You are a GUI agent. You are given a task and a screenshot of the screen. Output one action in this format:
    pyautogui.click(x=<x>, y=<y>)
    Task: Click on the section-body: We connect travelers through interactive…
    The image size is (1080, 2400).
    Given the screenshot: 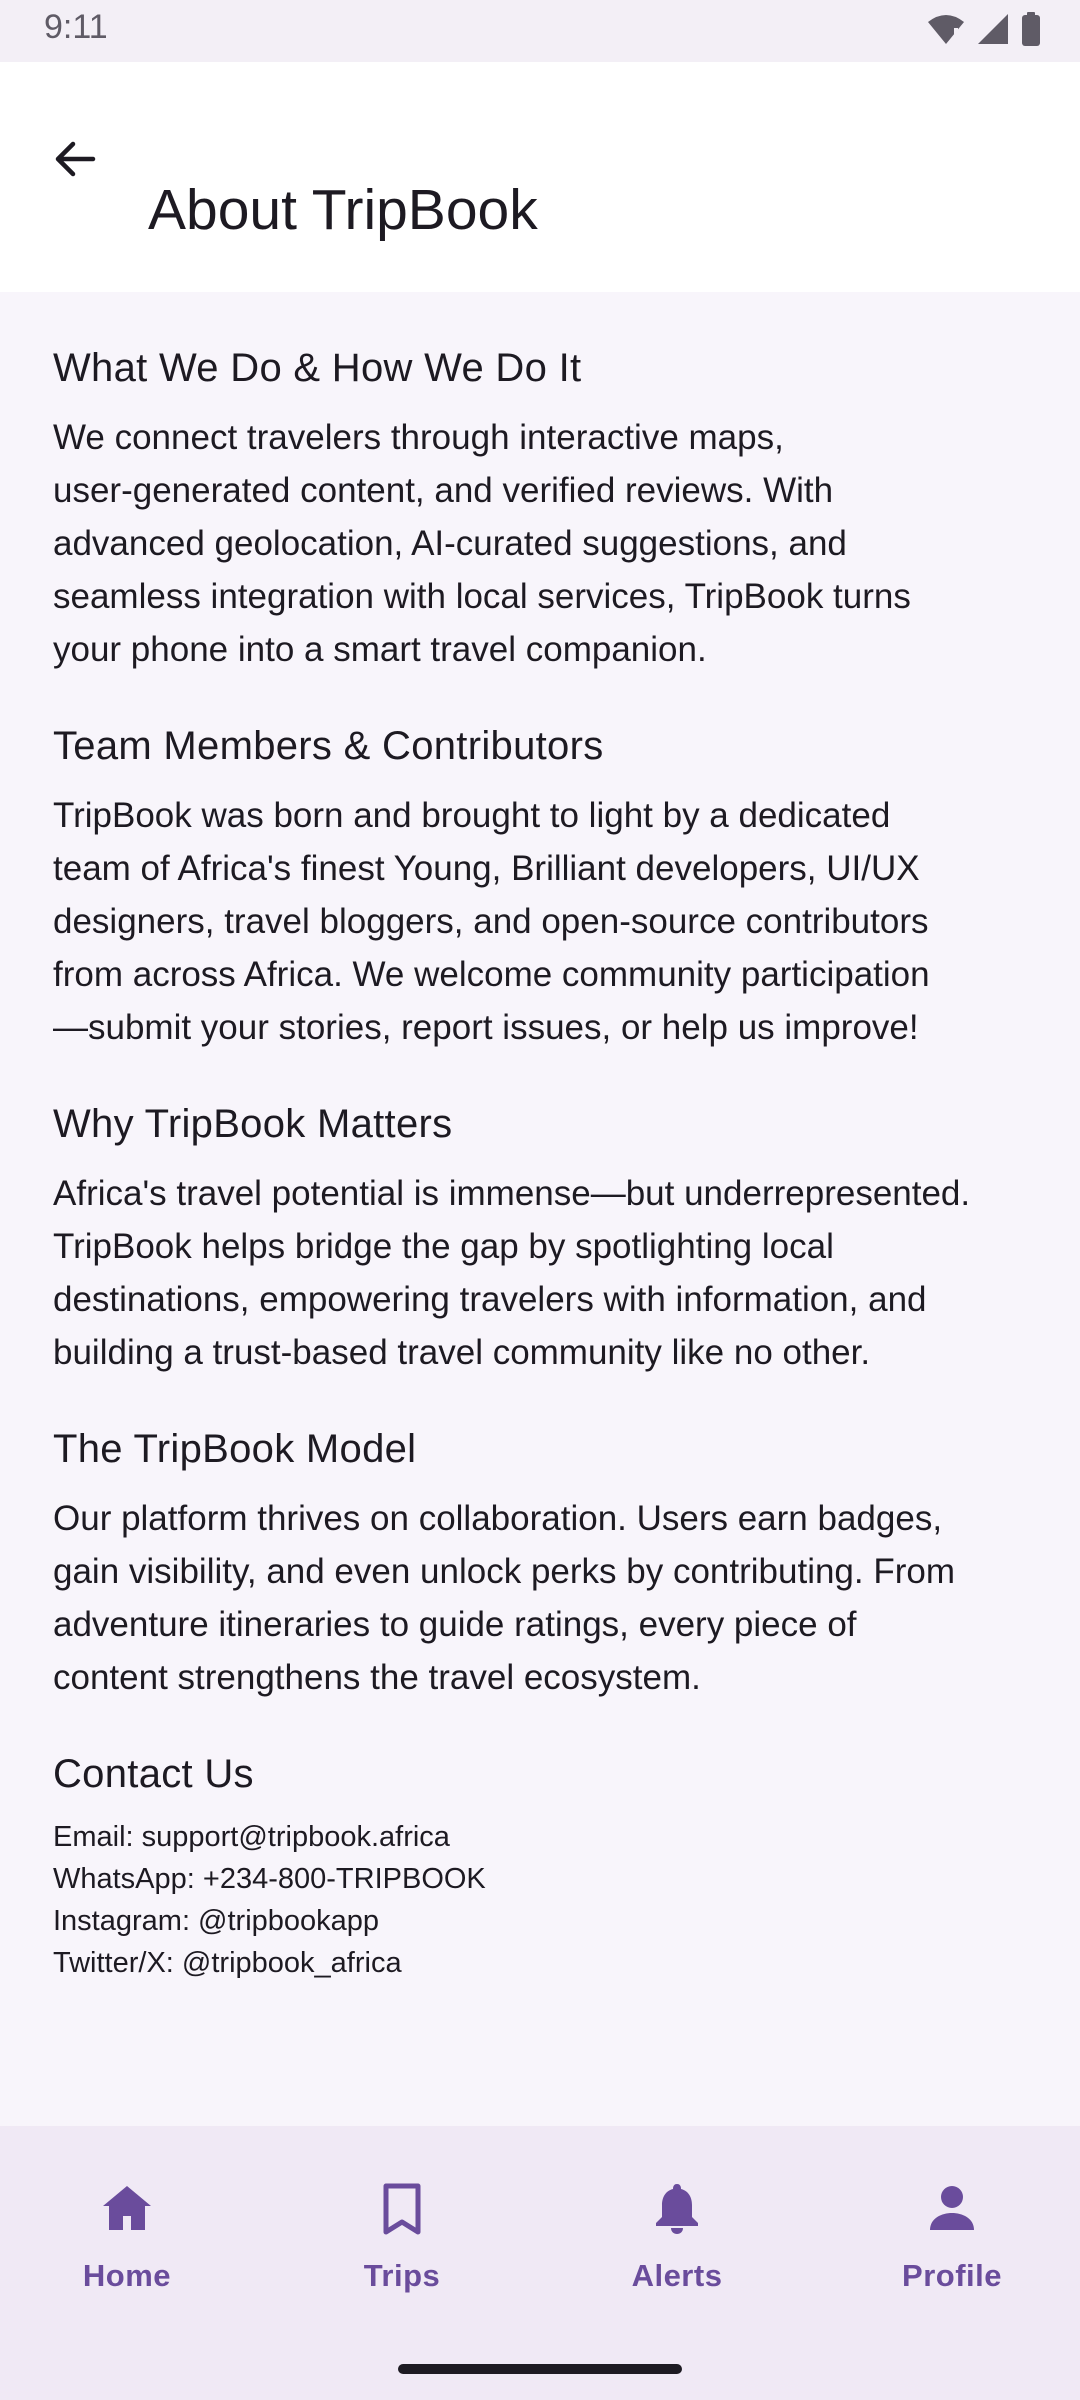 What is the action you would take?
    pyautogui.click(x=548, y=543)
    